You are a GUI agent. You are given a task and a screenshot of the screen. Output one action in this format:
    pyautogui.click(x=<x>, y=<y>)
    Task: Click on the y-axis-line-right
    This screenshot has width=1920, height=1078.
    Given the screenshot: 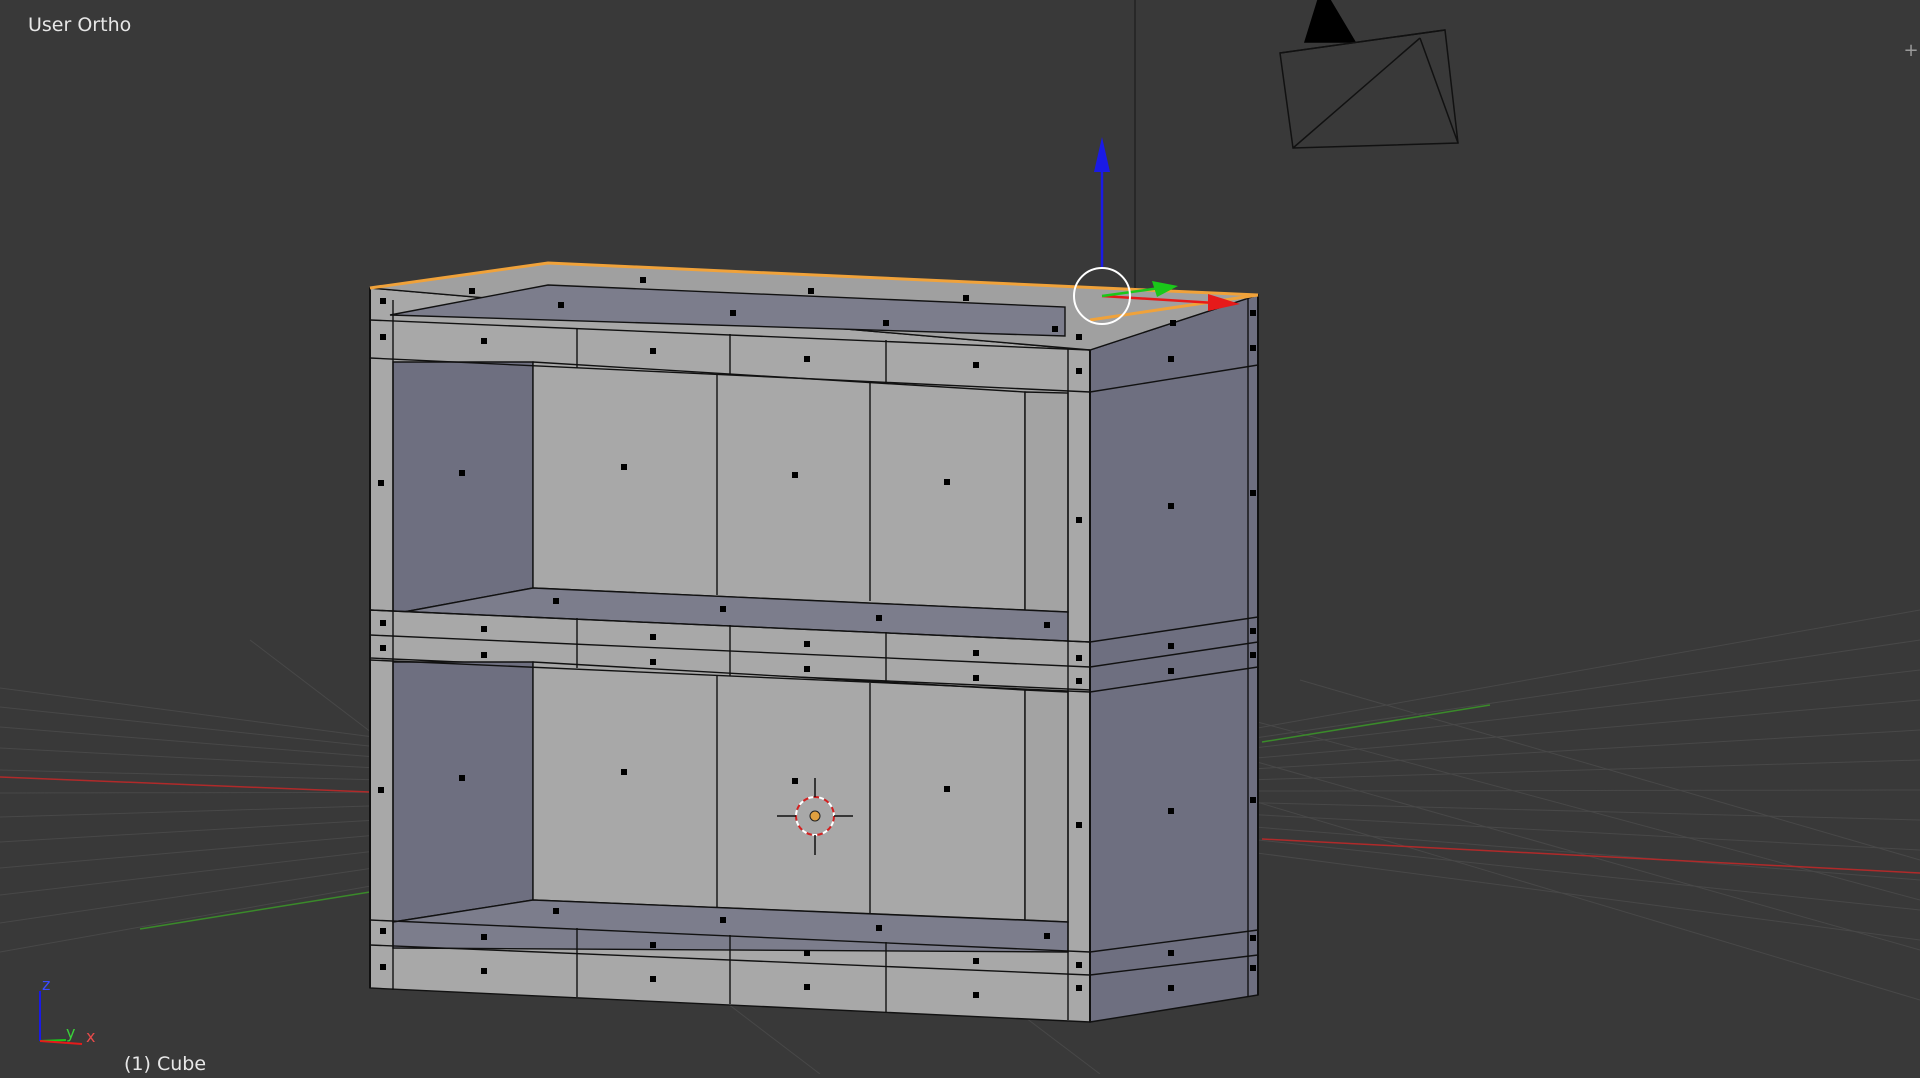 What is the action you would take?
    pyautogui.click(x=1376, y=723)
    